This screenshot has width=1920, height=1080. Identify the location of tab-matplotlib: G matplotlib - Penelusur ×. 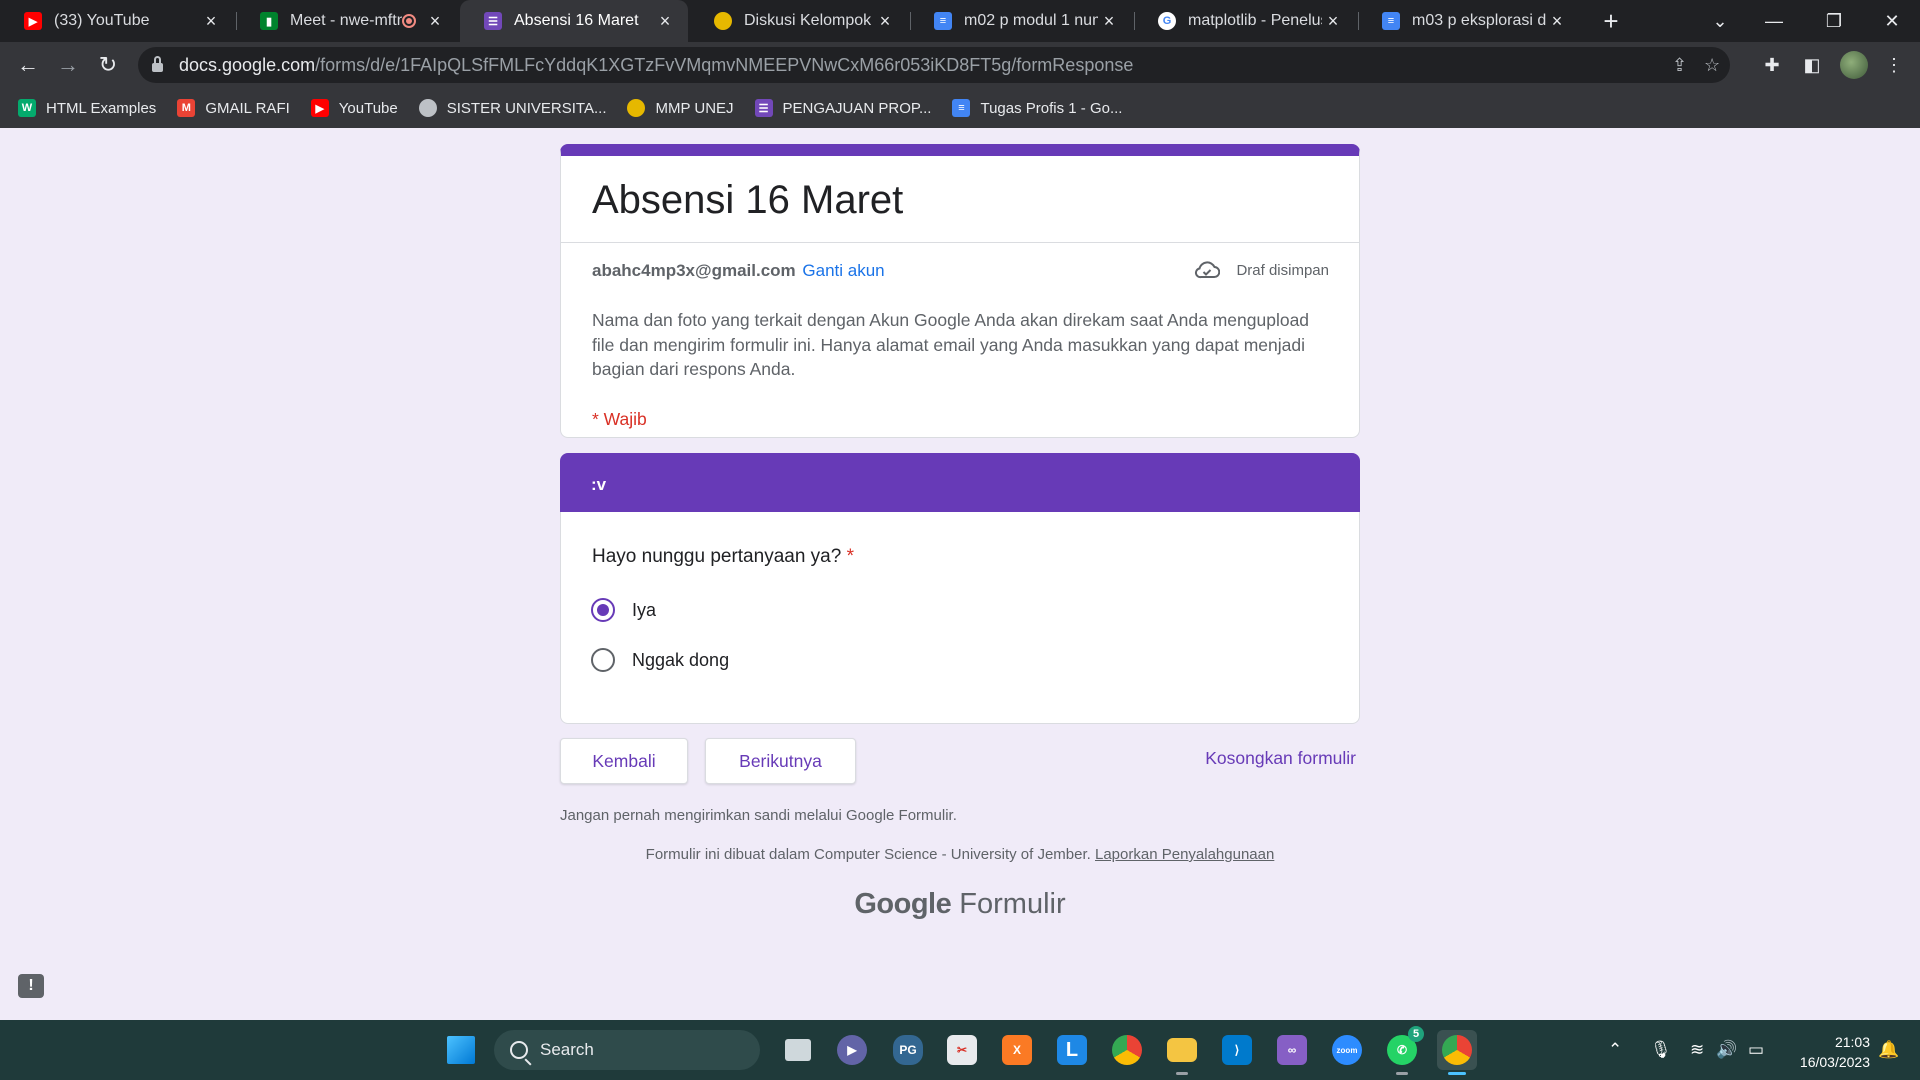
(1245, 21).